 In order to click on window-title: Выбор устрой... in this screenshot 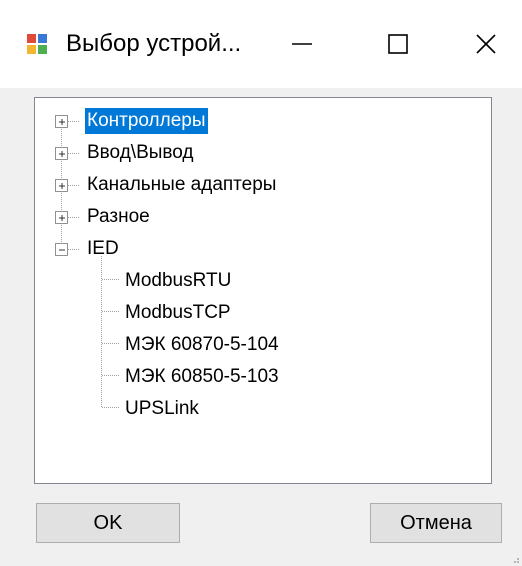, I will do `click(154, 43)`.